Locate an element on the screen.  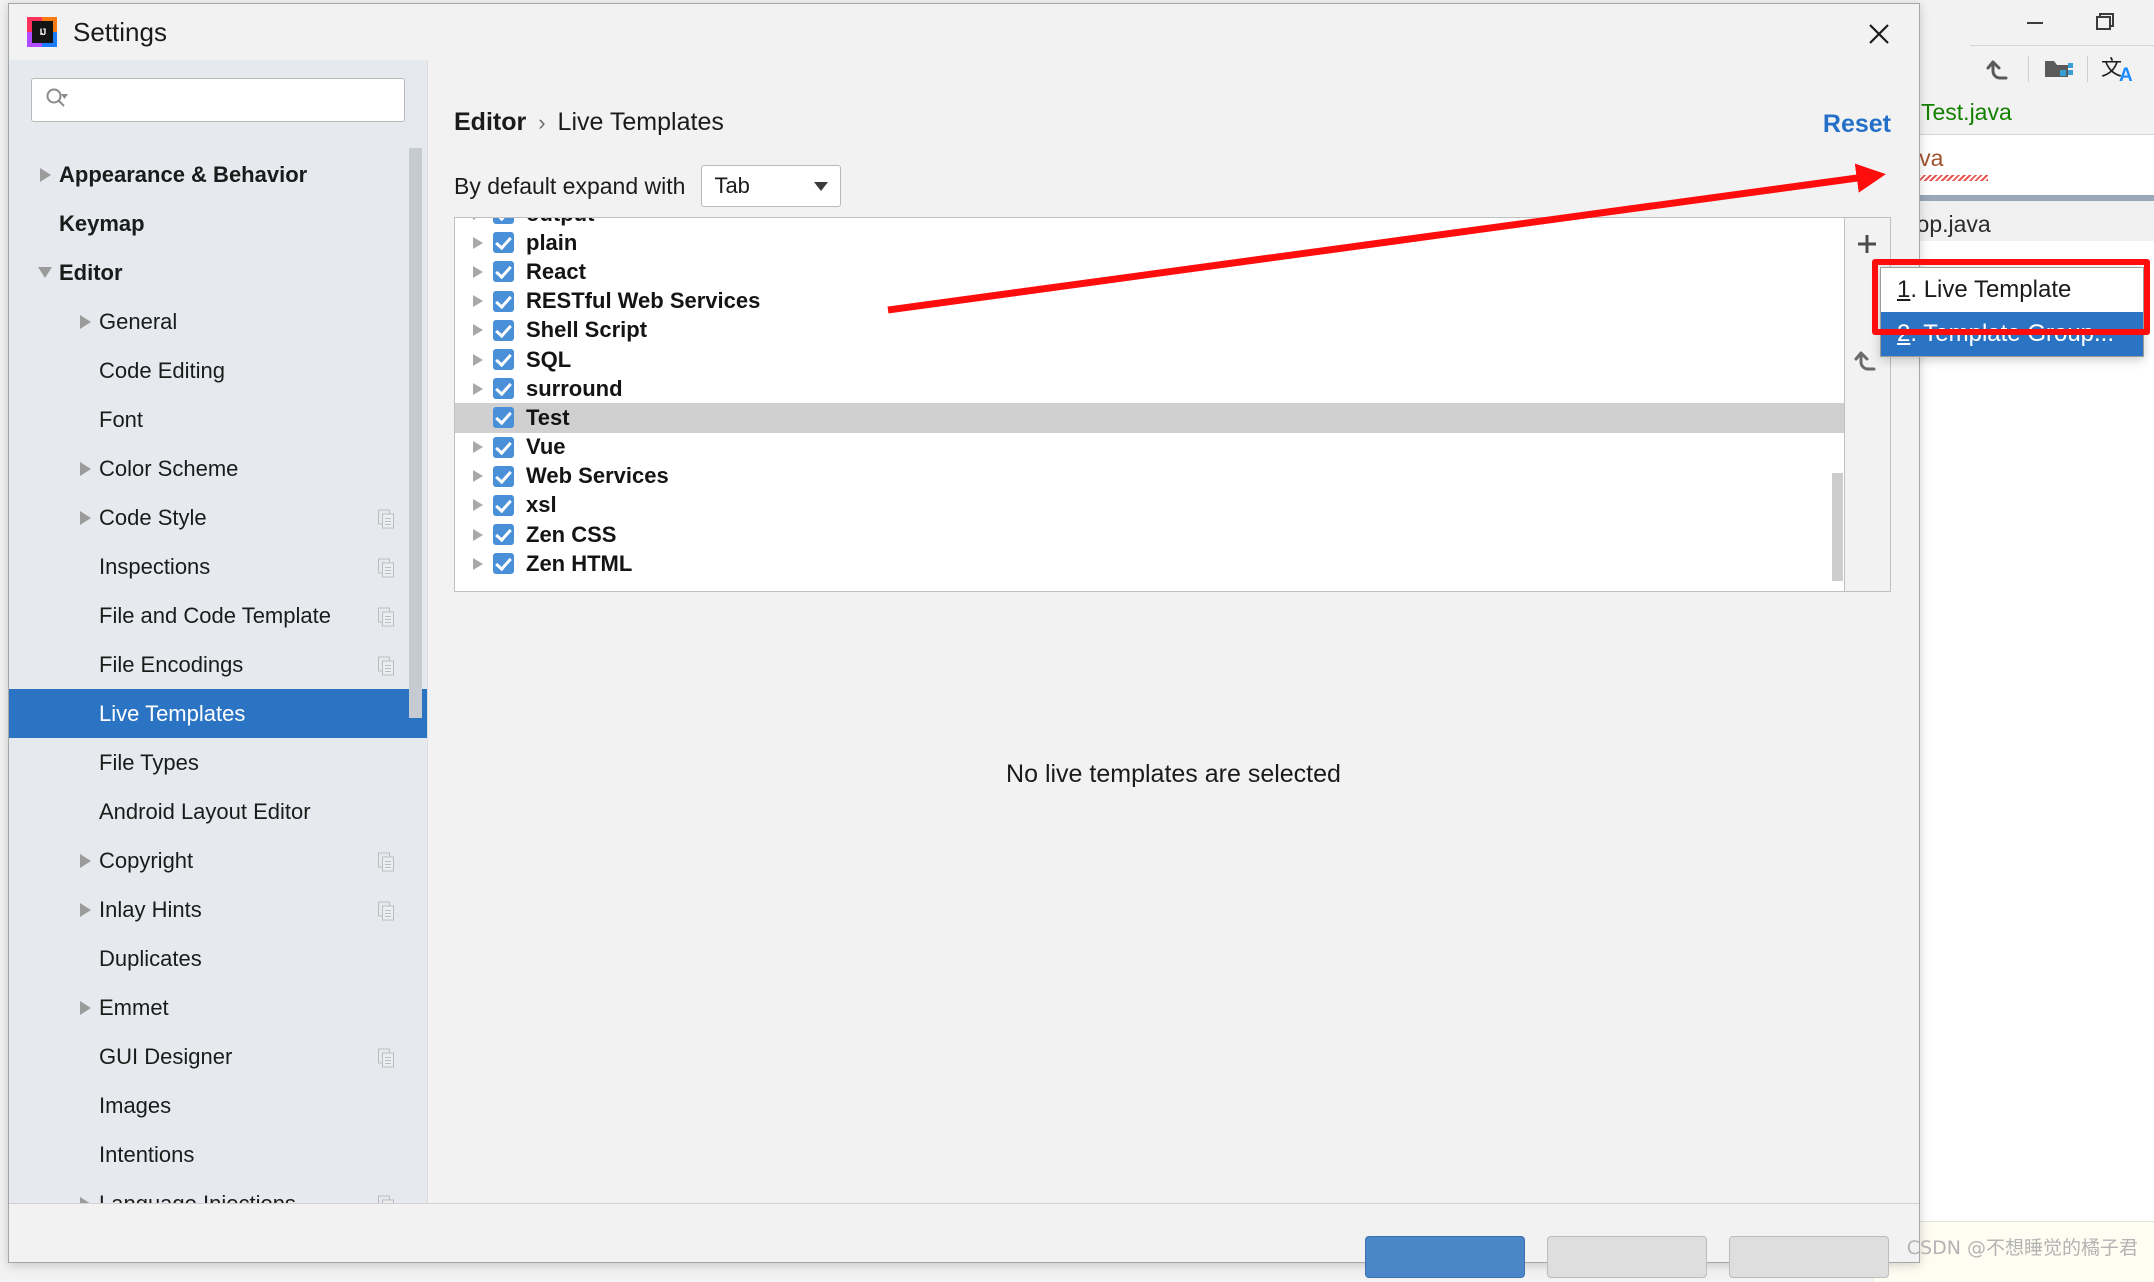
search-wrapper is located at coordinates (218, 98).